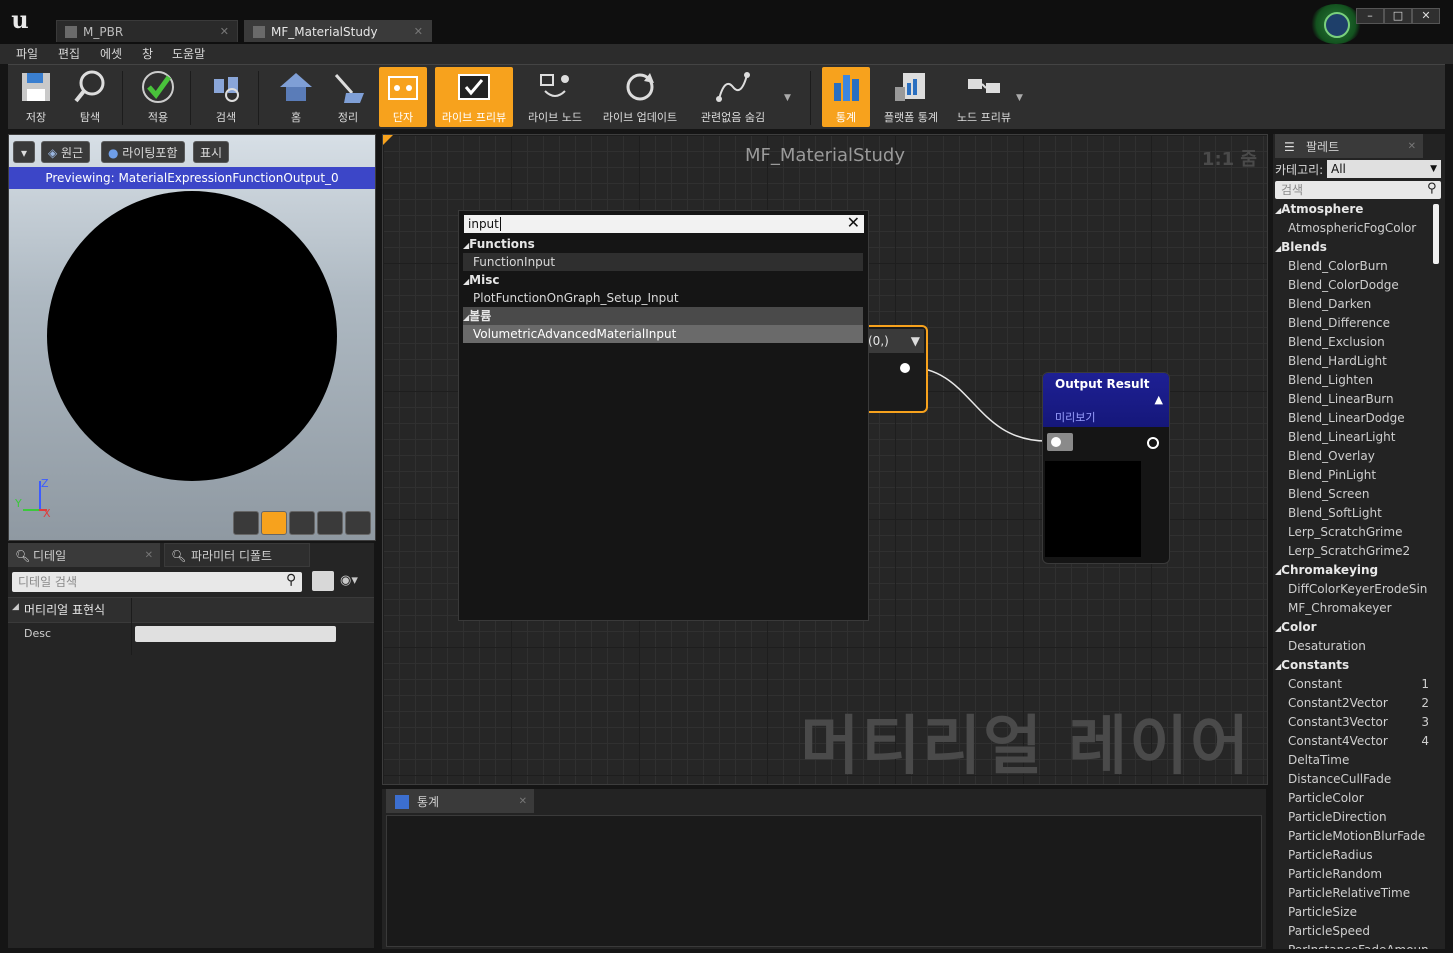  What do you see at coordinates (1359, 608) in the screenshot?
I see `palette-item: MF_Chromakeyer` at bounding box center [1359, 608].